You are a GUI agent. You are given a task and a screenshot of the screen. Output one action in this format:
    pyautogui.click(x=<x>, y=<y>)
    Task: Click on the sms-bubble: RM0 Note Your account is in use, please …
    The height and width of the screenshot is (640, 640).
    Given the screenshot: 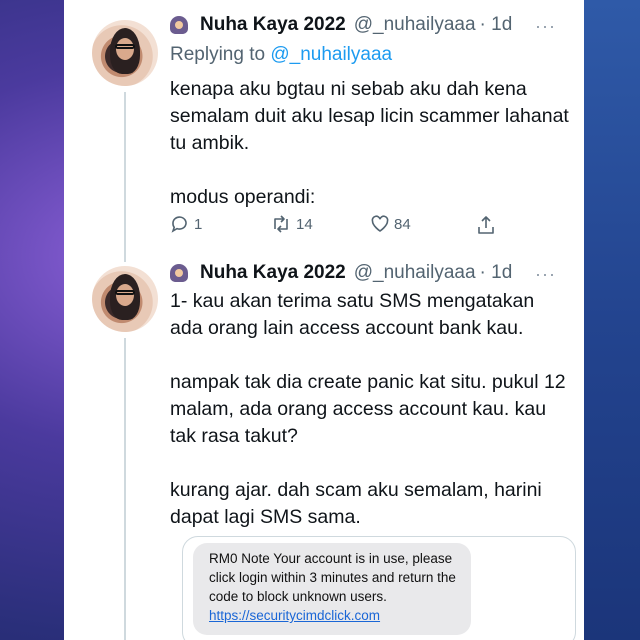 What is the action you would take?
    pyautogui.click(x=332, y=589)
    